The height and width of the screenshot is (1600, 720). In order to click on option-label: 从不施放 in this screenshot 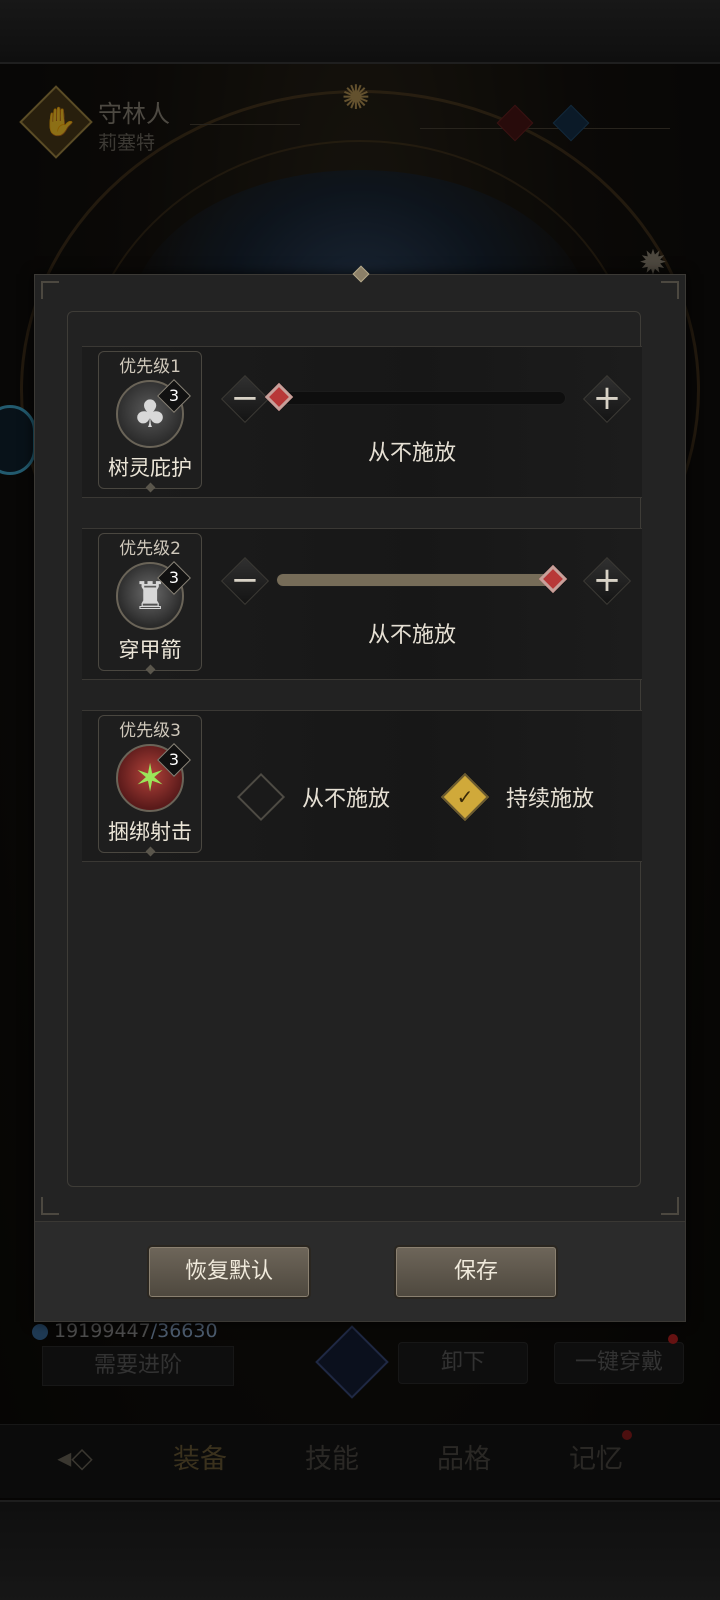, I will do `click(346, 799)`.